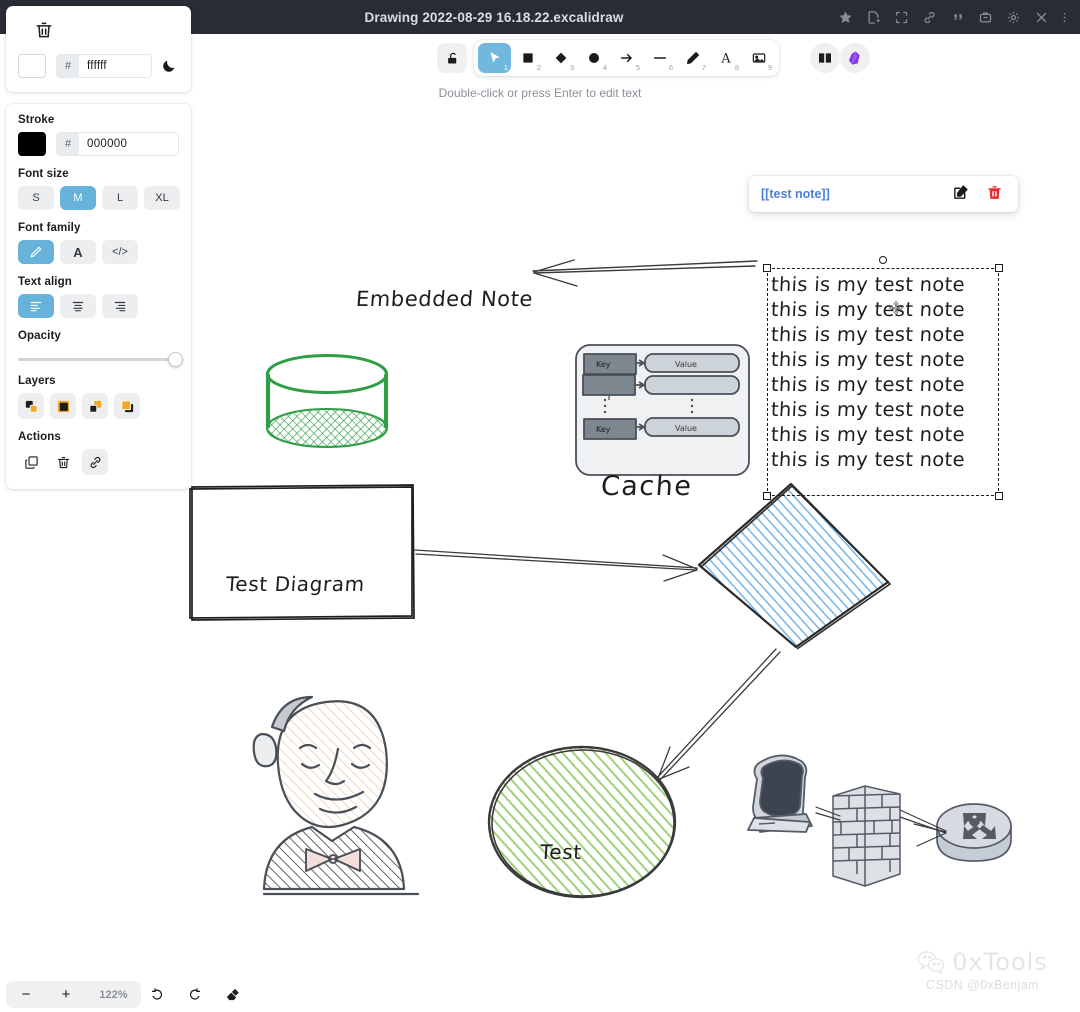  I want to click on actions-group, so click(98, 462).